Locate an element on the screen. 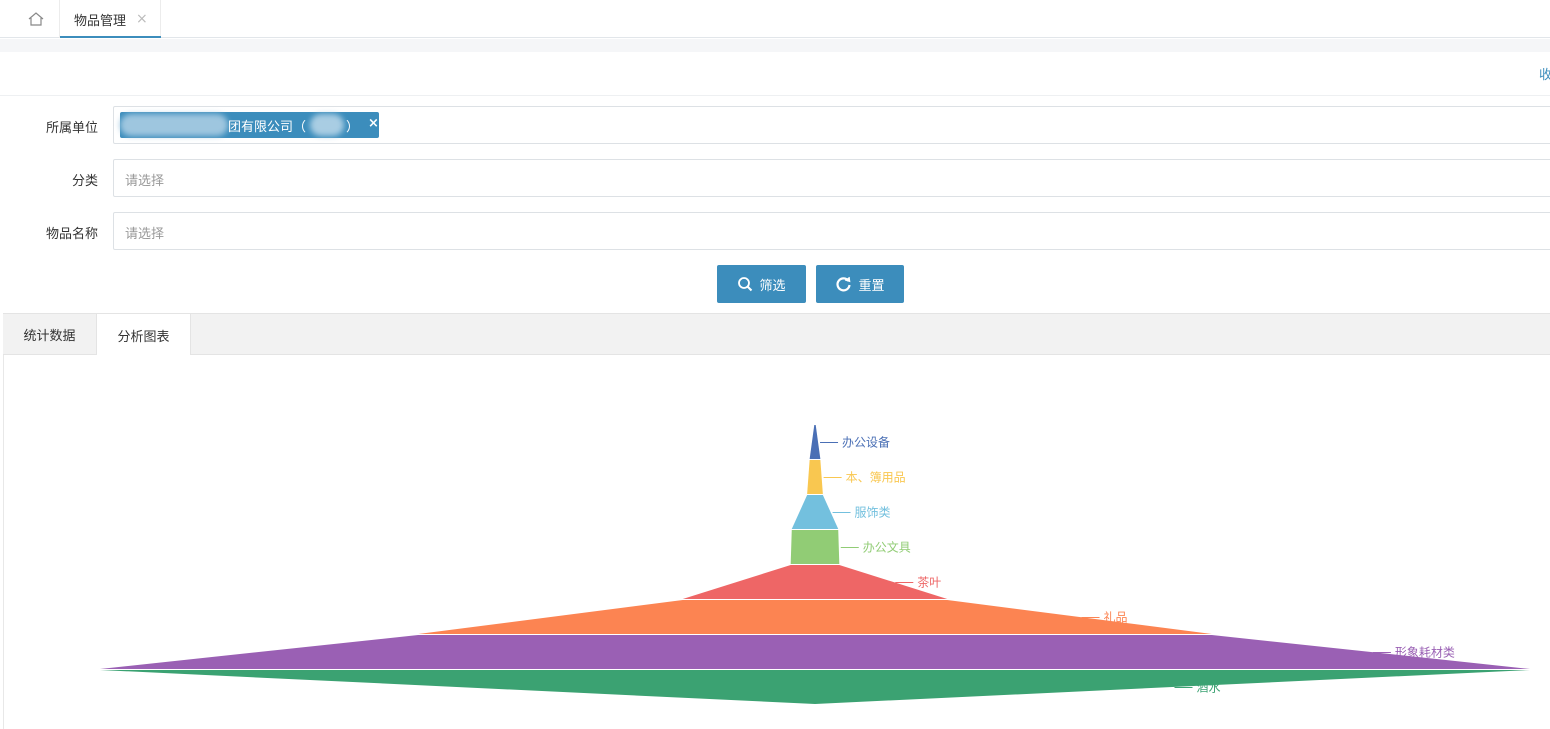 The image size is (1550, 729). close-icon: × is located at coordinates (142, 19).